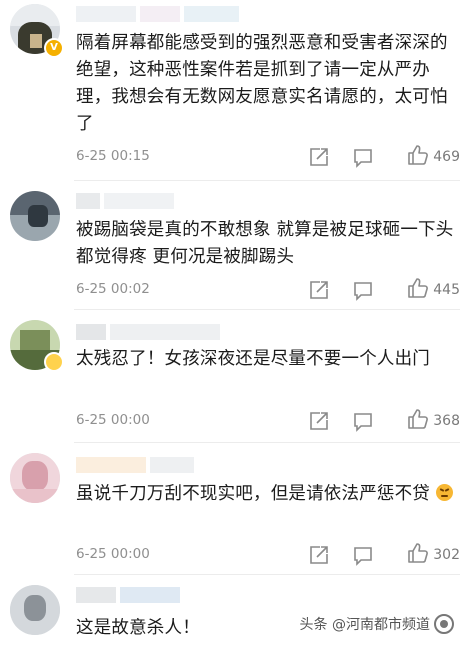 This screenshot has width=468, height=648. I want to click on camera-icon, so click(444, 624).